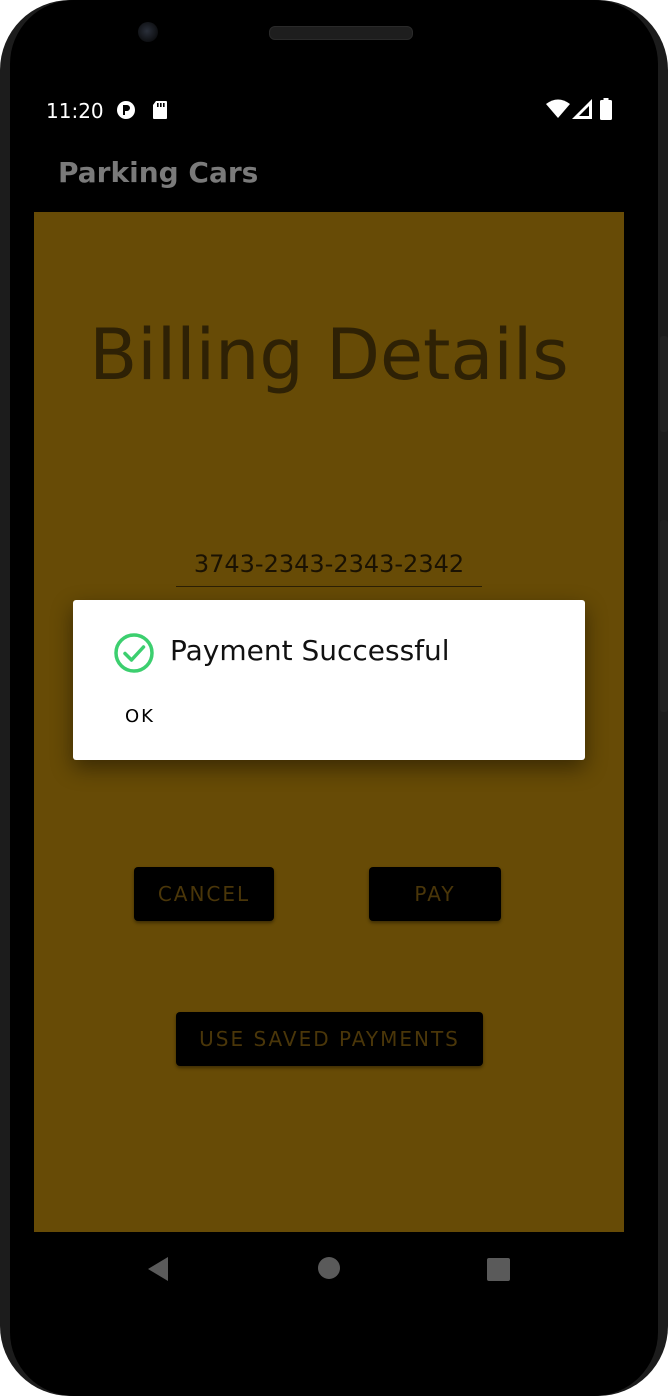  I want to click on pay-button: PAY, so click(435, 894).